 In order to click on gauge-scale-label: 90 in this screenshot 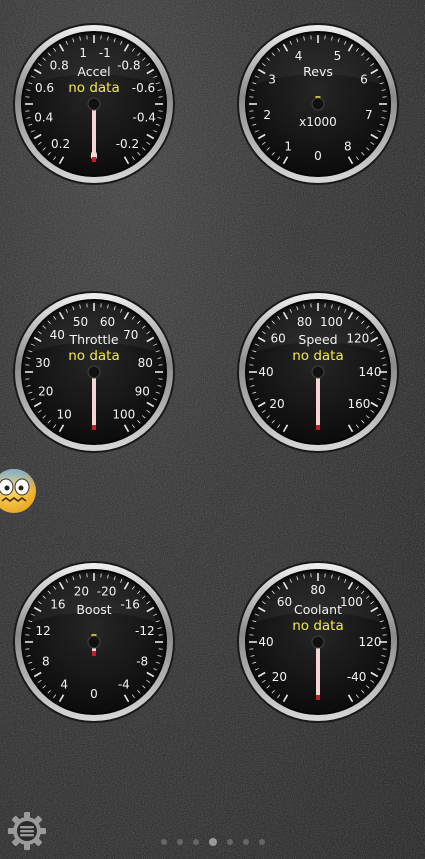, I will do `click(142, 391)`.